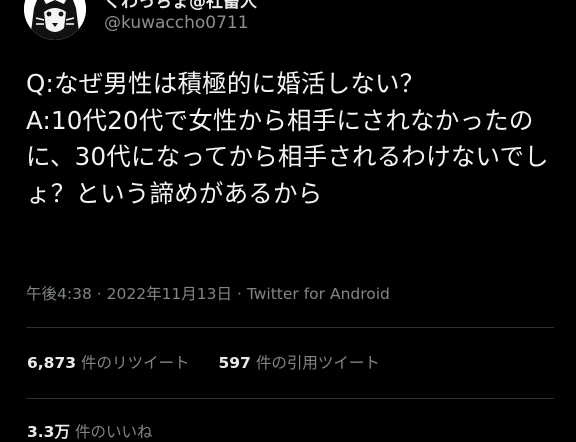 The width and height of the screenshot is (576, 442). What do you see at coordinates (169, 294) in the screenshot?
I see `tweet-date: 2022年11月13日` at bounding box center [169, 294].